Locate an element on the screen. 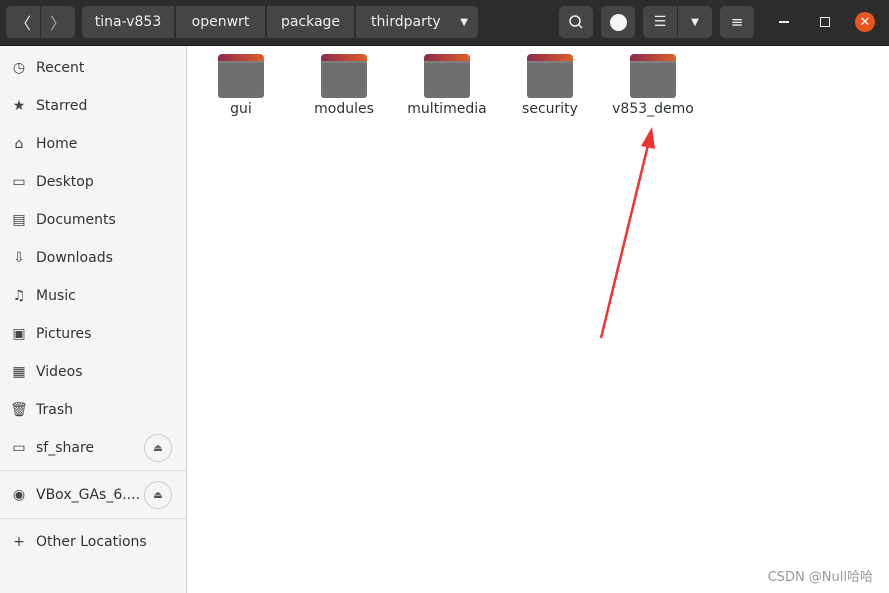  watermark: CSDN @Null哈哈 is located at coordinates (820, 577).